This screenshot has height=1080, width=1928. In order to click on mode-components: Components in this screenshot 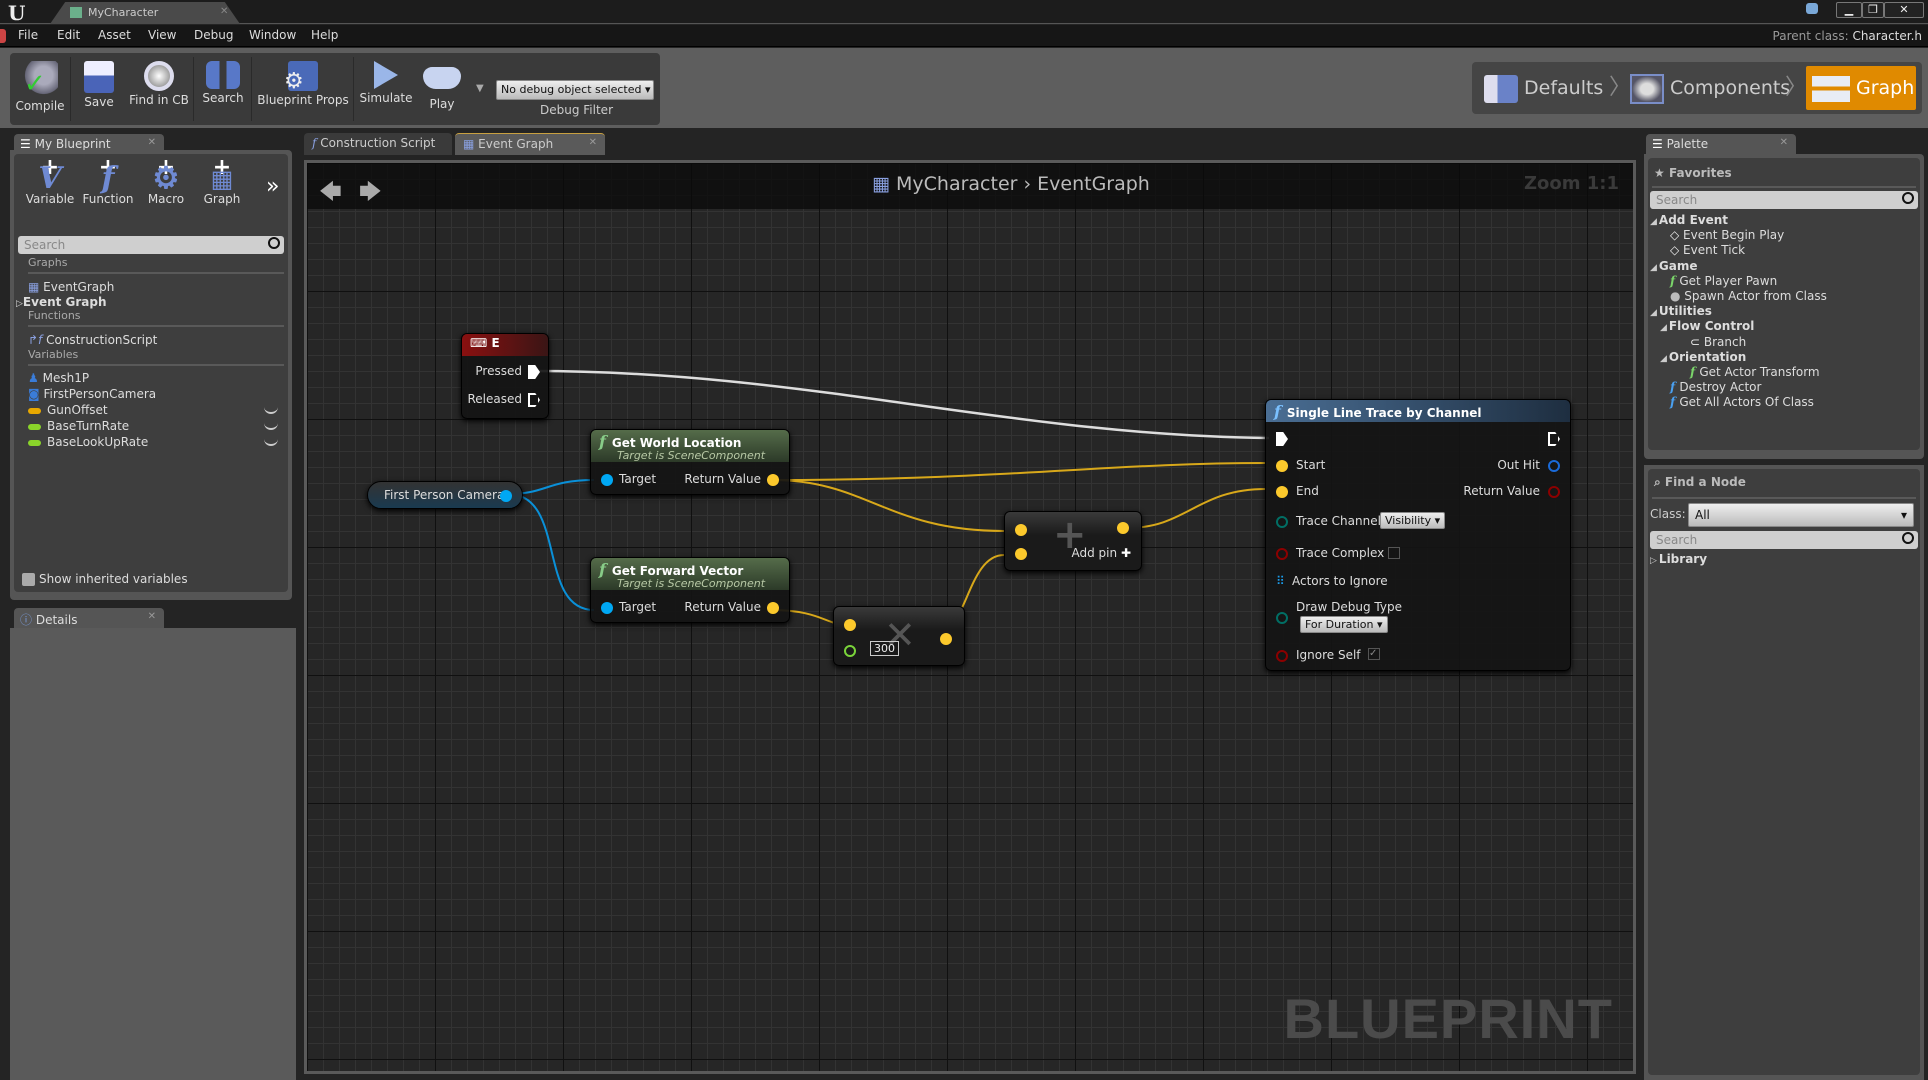, I will do `click(1710, 88)`.